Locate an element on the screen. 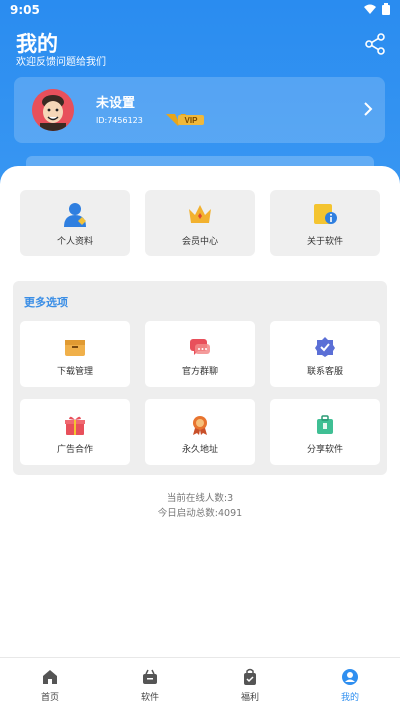 This screenshot has height=711, width=400. tab-welfare: 福利 is located at coordinates (250, 682).